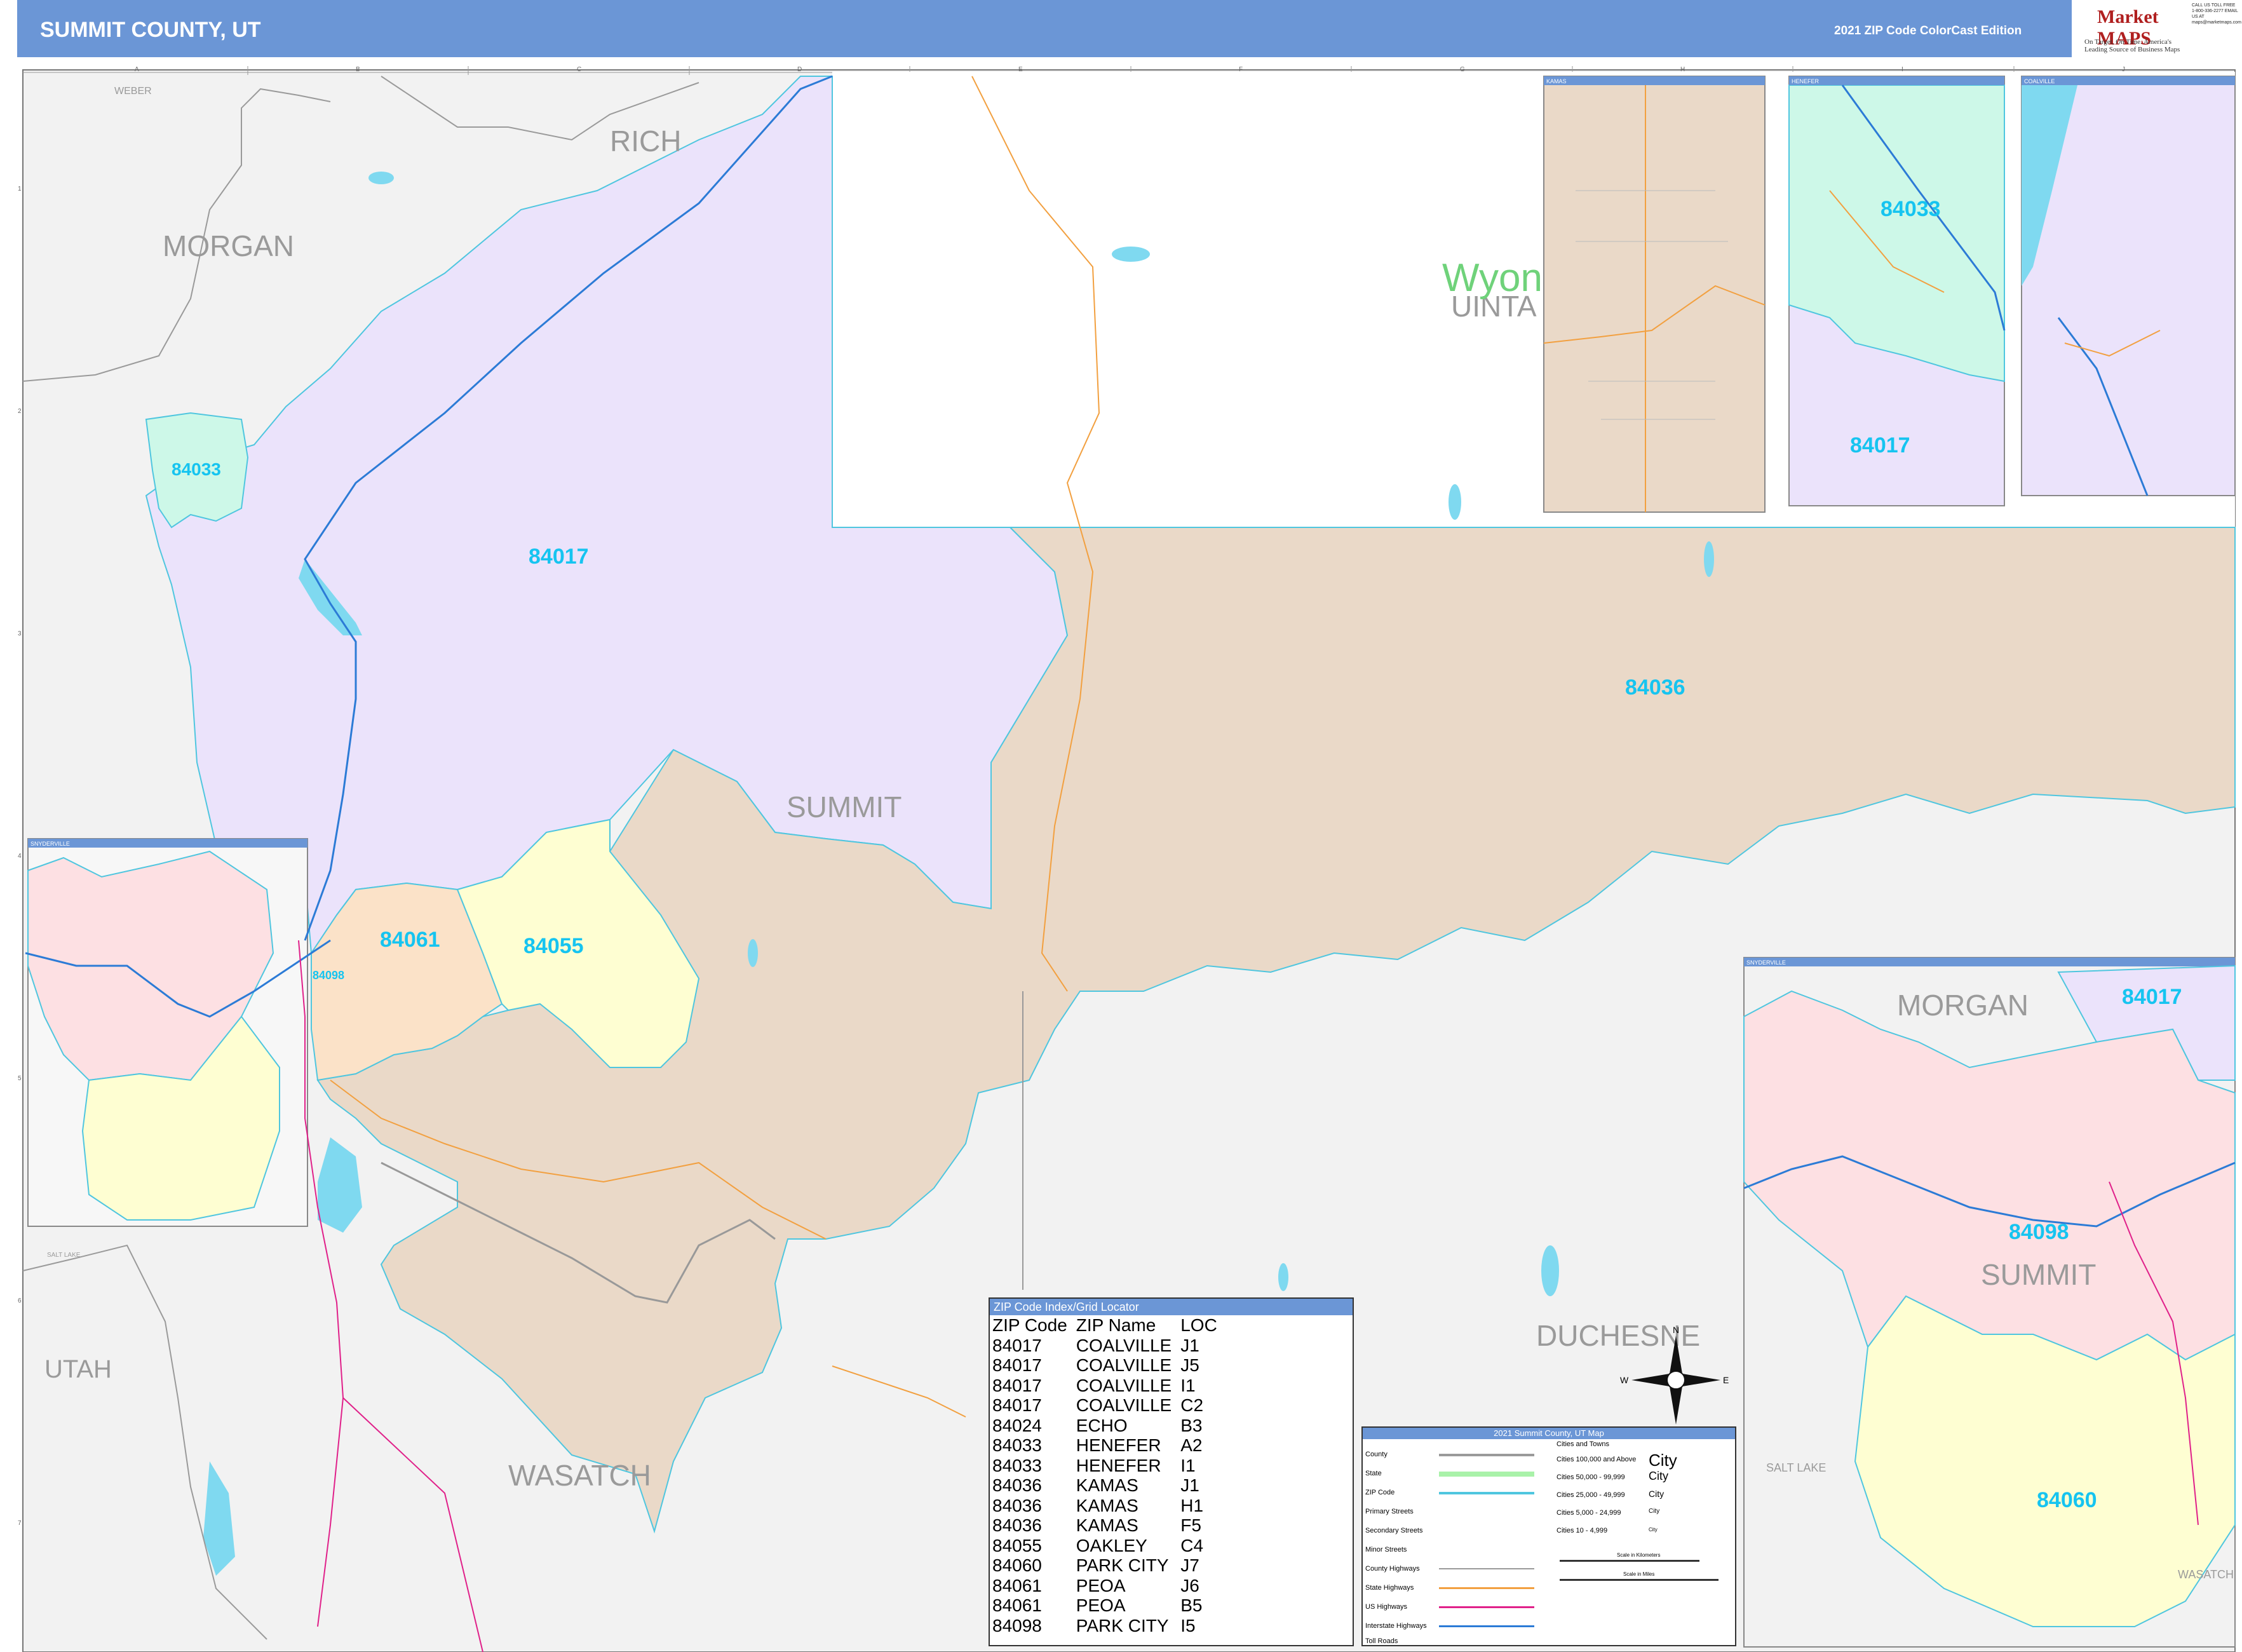  What do you see at coordinates (2128, 286) in the screenshot?
I see `coalville-inset: COALVILLE` at bounding box center [2128, 286].